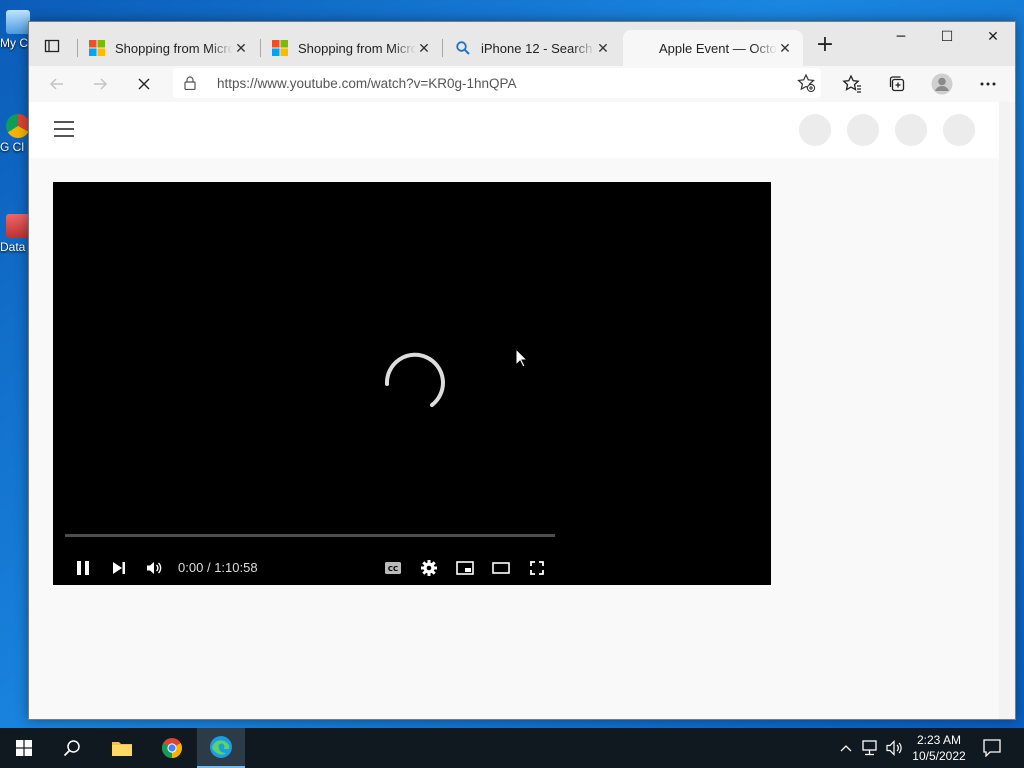 This screenshot has height=768, width=1024. I want to click on minimize-button: ─, so click(901, 37).